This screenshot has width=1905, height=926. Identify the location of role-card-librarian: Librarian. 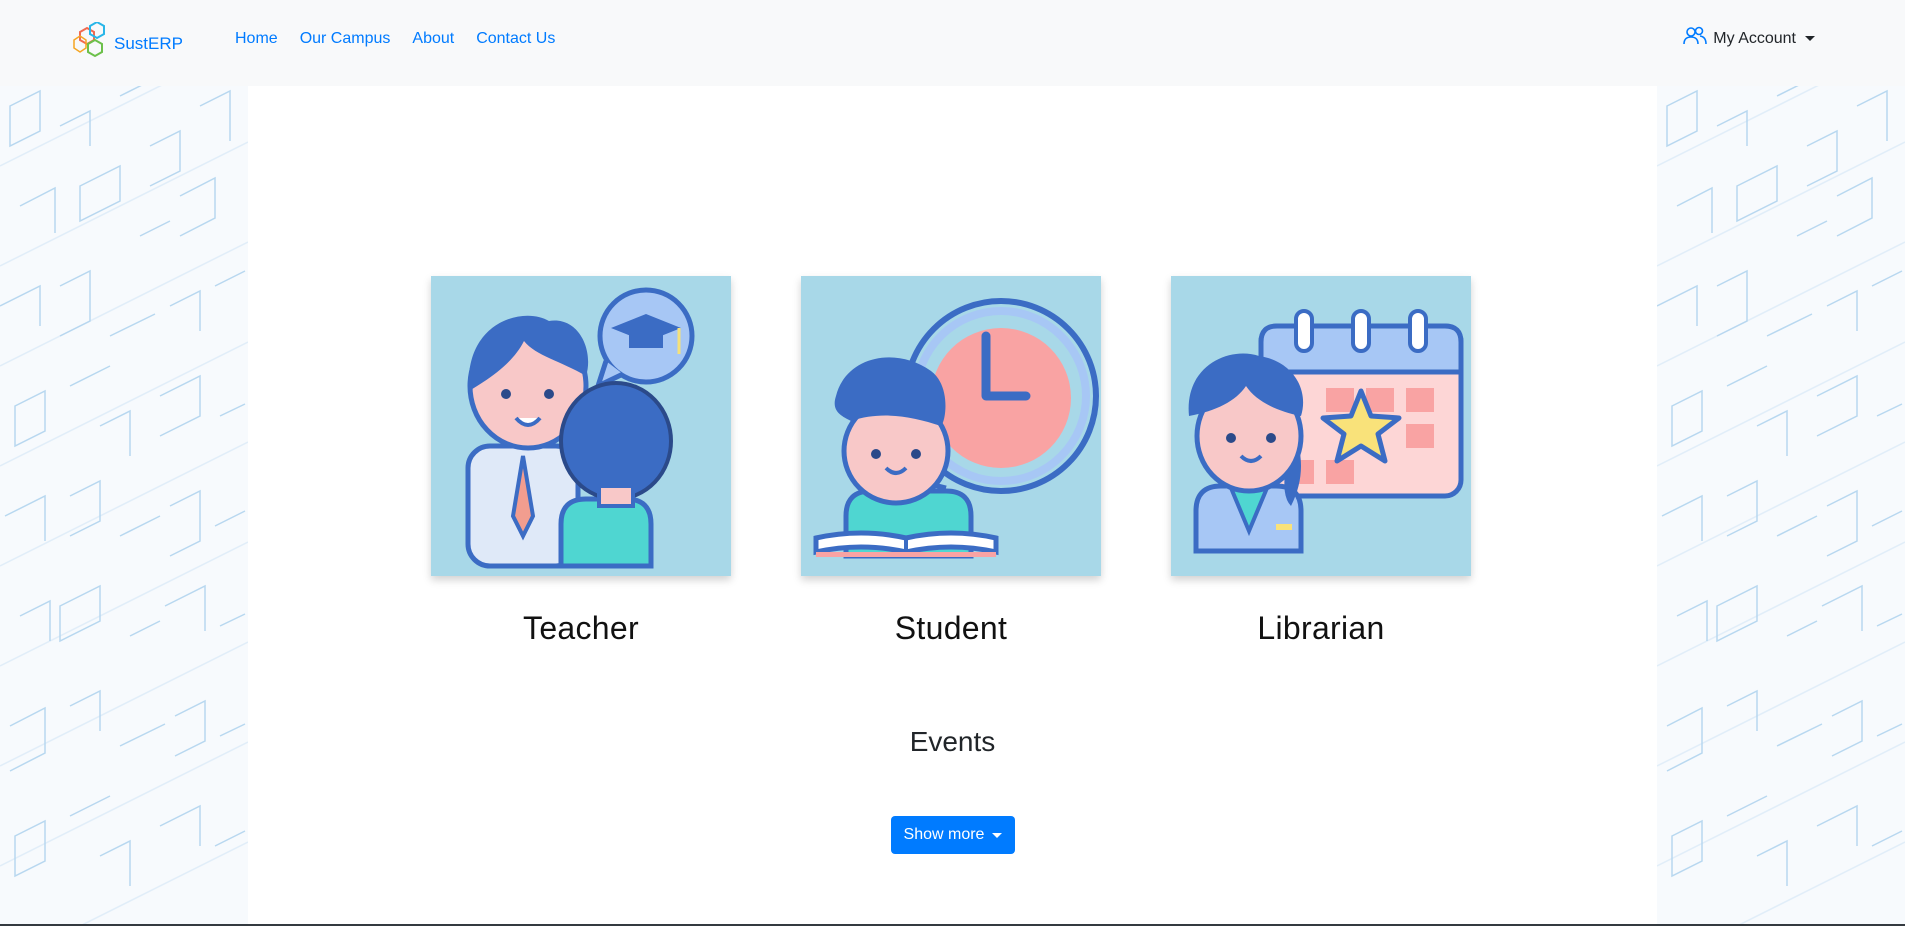
(1321, 461).